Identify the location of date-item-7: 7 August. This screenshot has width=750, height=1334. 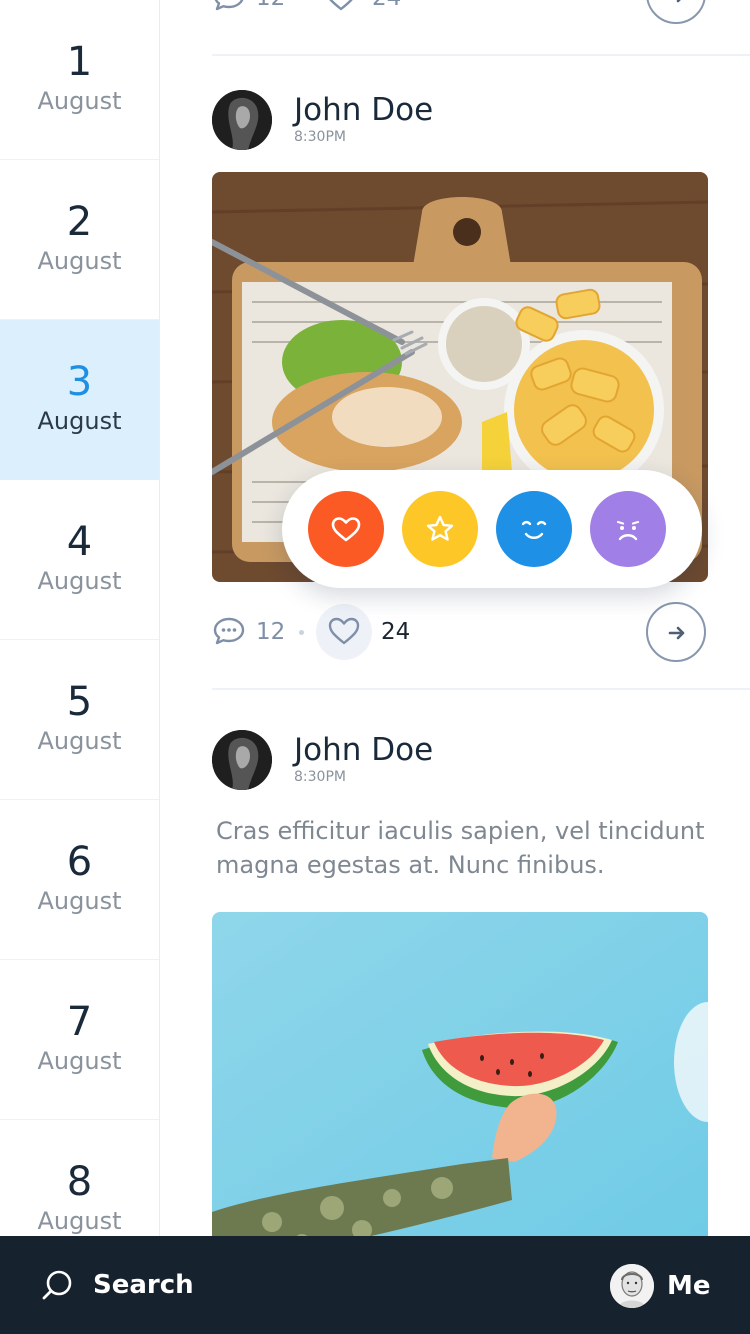
(79, 1040).